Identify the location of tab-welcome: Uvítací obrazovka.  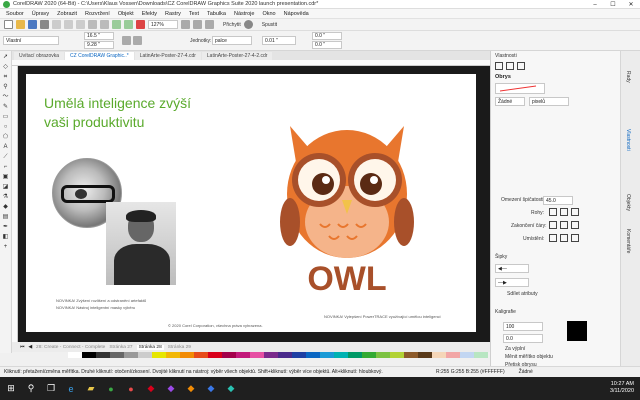
(39, 56).